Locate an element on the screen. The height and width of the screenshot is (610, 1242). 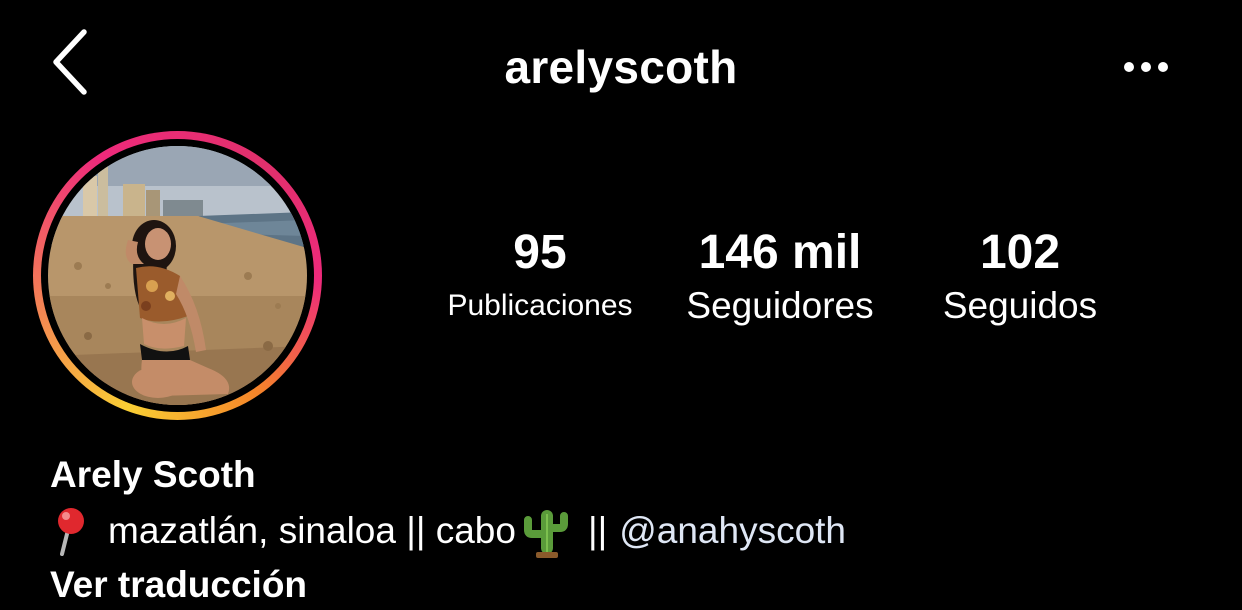
followers-count: 146 mil Seguidores is located at coordinates (780, 275).